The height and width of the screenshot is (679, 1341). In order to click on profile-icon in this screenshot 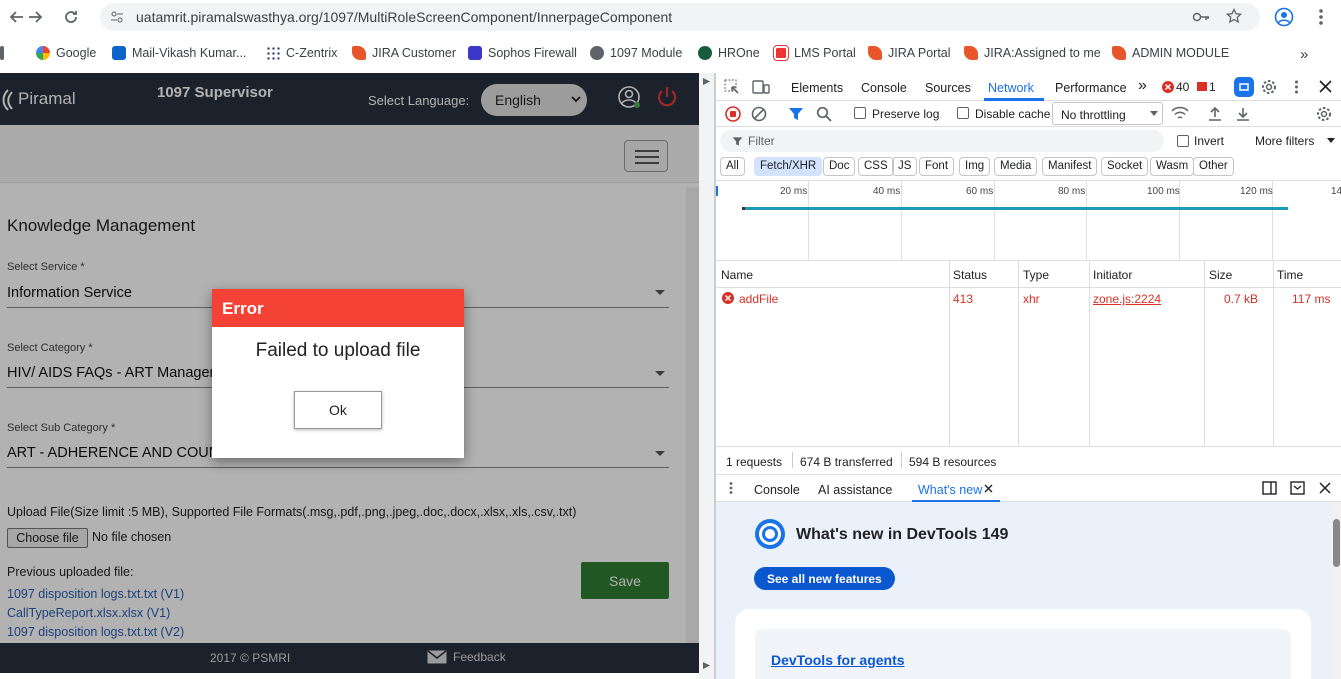, I will do `click(1284, 17)`.